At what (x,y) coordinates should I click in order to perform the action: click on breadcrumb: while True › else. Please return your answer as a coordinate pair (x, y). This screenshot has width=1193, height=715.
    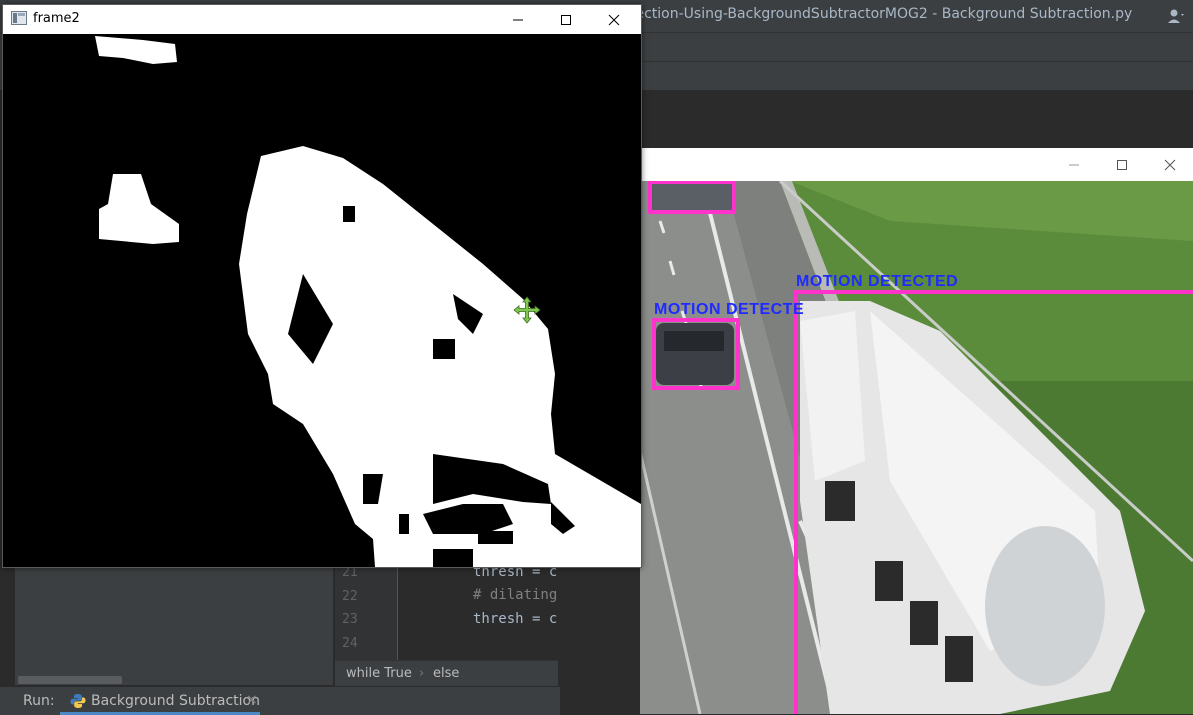
    Looking at the image, I should click on (446, 673).